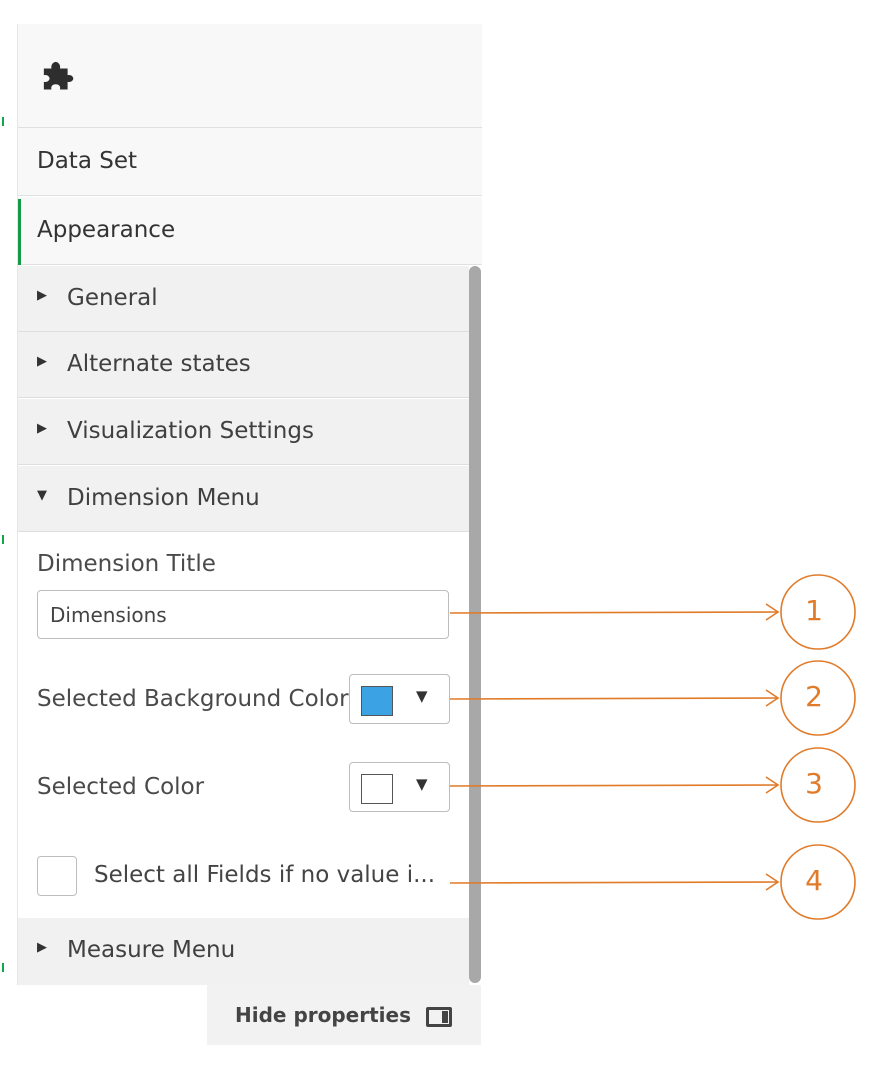 The width and height of the screenshot is (881, 1080). Describe the element at coordinates (87, 161) in the screenshot. I see `tab-data-set-label: Data Set` at that location.